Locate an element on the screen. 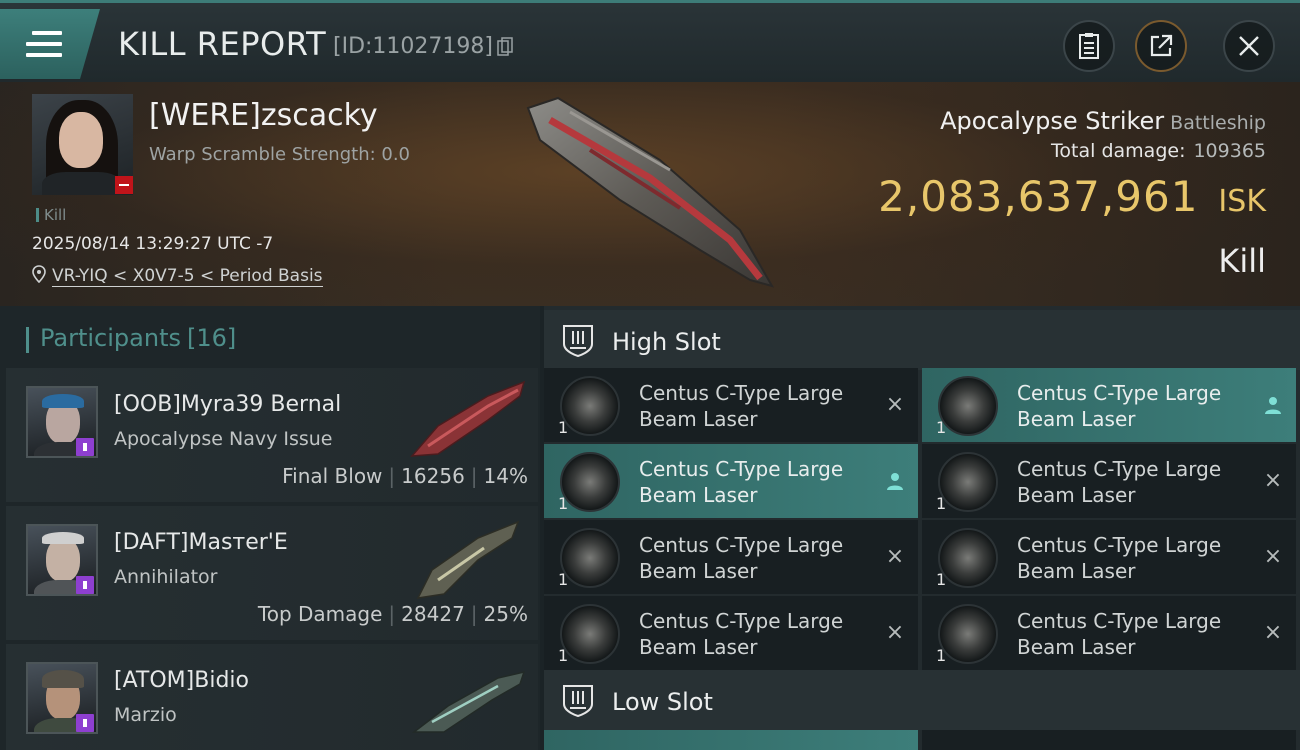 This screenshot has width=1300, height=750. participant-ship: Annihilator is located at coordinates (166, 577).